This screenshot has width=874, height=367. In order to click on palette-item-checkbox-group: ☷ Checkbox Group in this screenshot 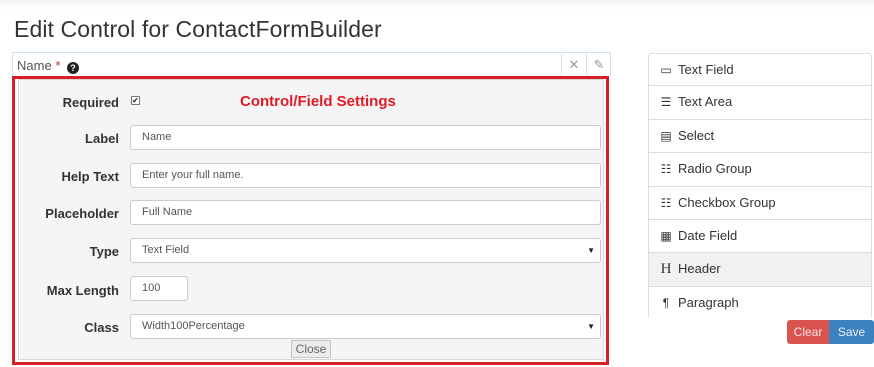, I will do `click(760, 203)`.